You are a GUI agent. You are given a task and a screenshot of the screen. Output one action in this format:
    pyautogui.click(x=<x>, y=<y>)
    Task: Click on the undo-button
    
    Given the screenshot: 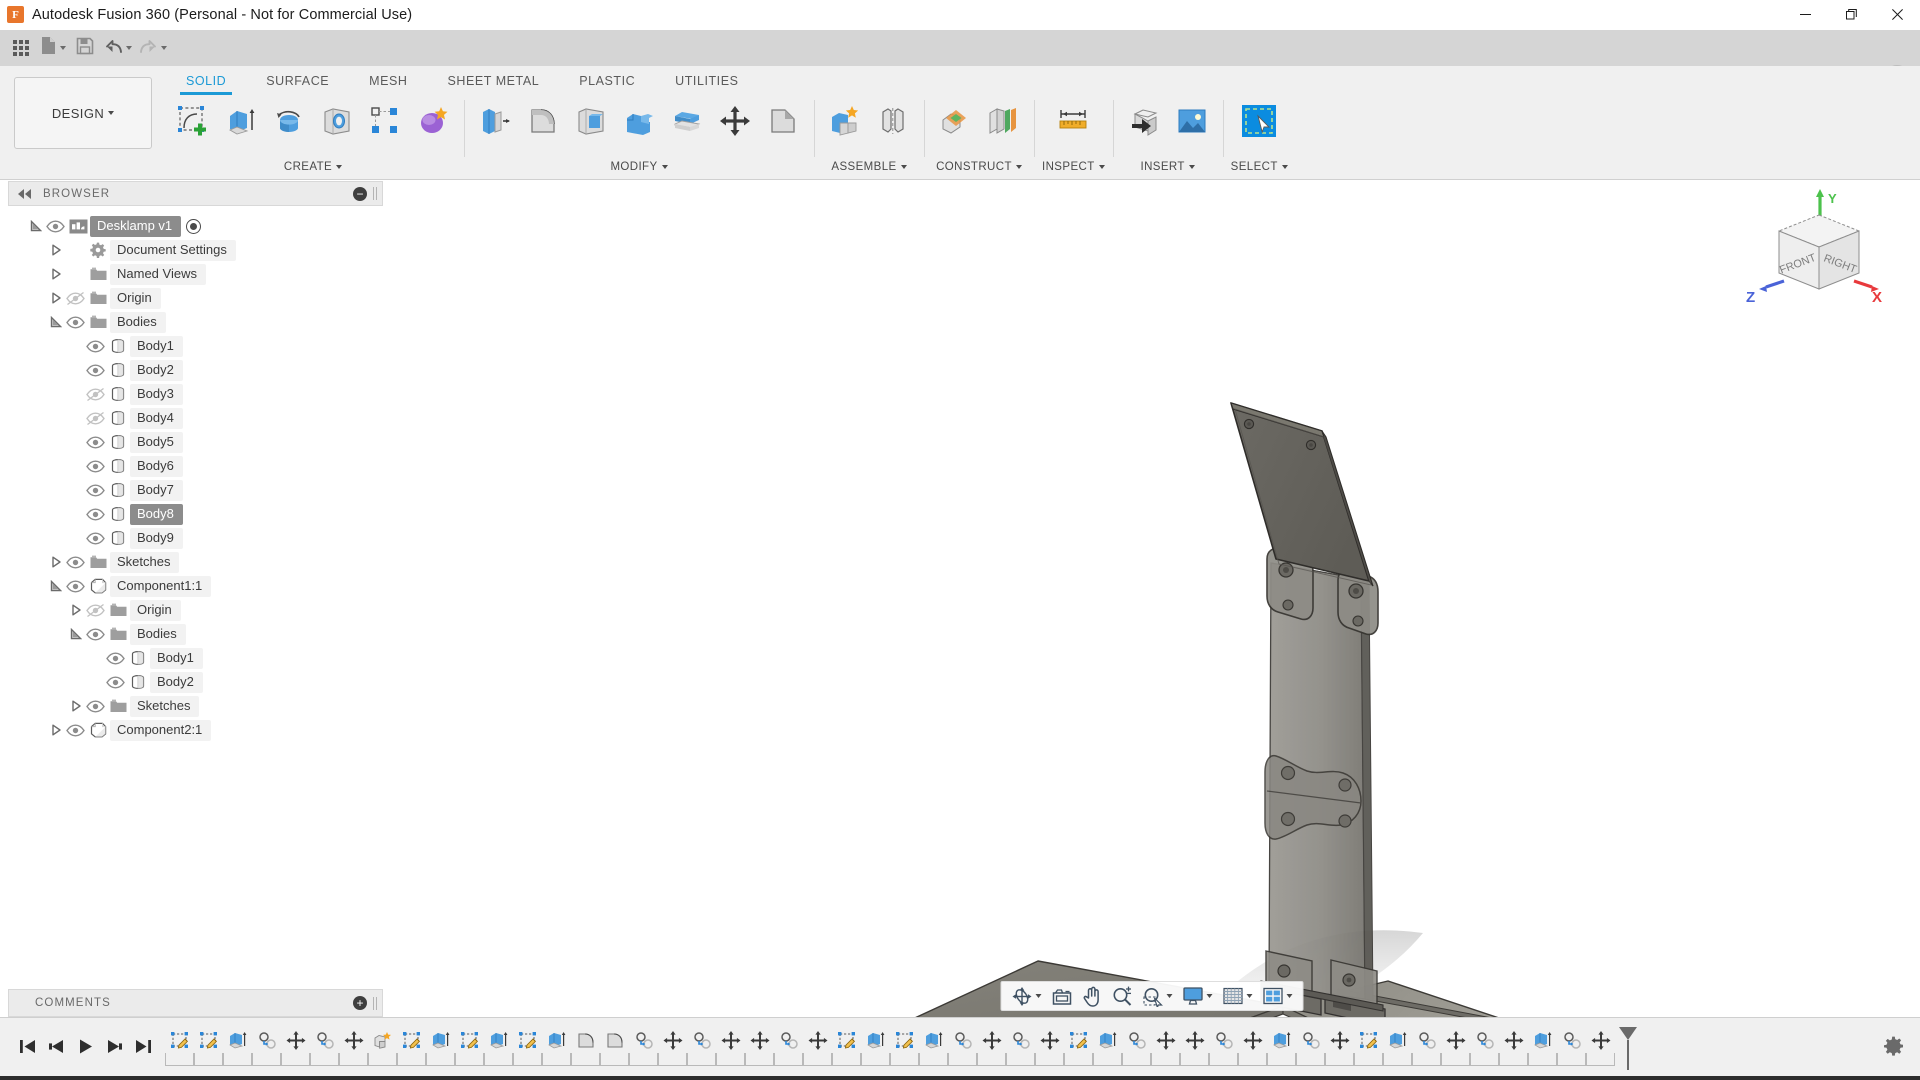 What is the action you would take?
    pyautogui.click(x=118, y=48)
    